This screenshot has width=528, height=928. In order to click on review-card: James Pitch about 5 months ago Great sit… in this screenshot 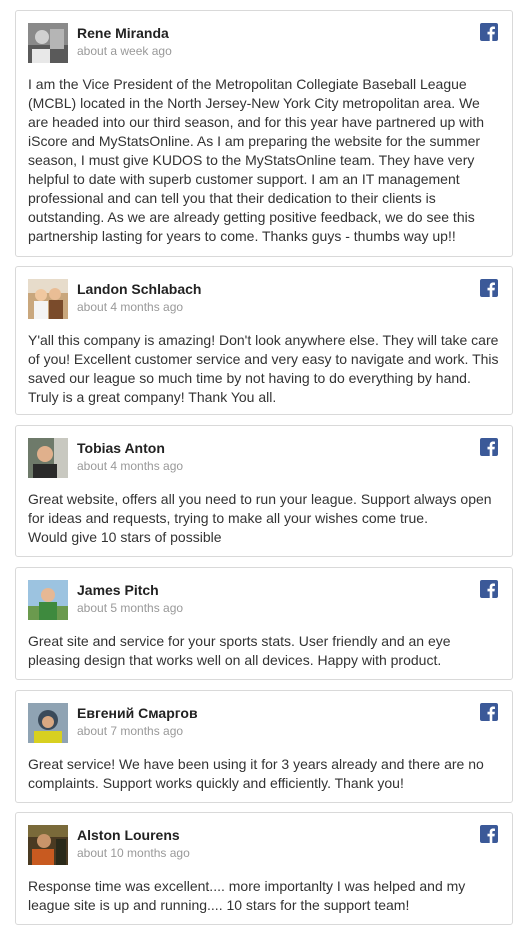, I will do `click(264, 623)`.